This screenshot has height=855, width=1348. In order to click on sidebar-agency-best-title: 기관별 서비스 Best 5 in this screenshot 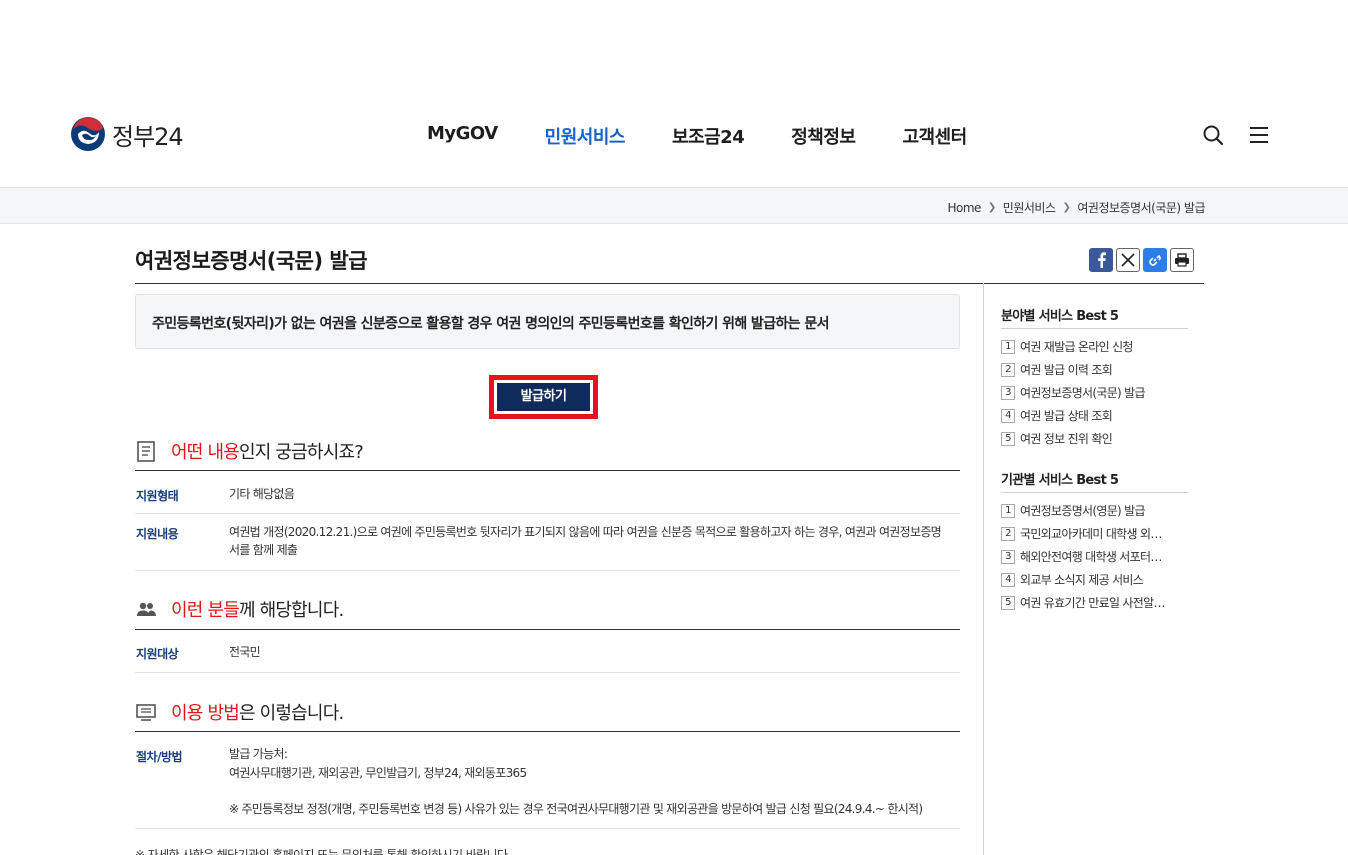, I will do `click(1060, 480)`.